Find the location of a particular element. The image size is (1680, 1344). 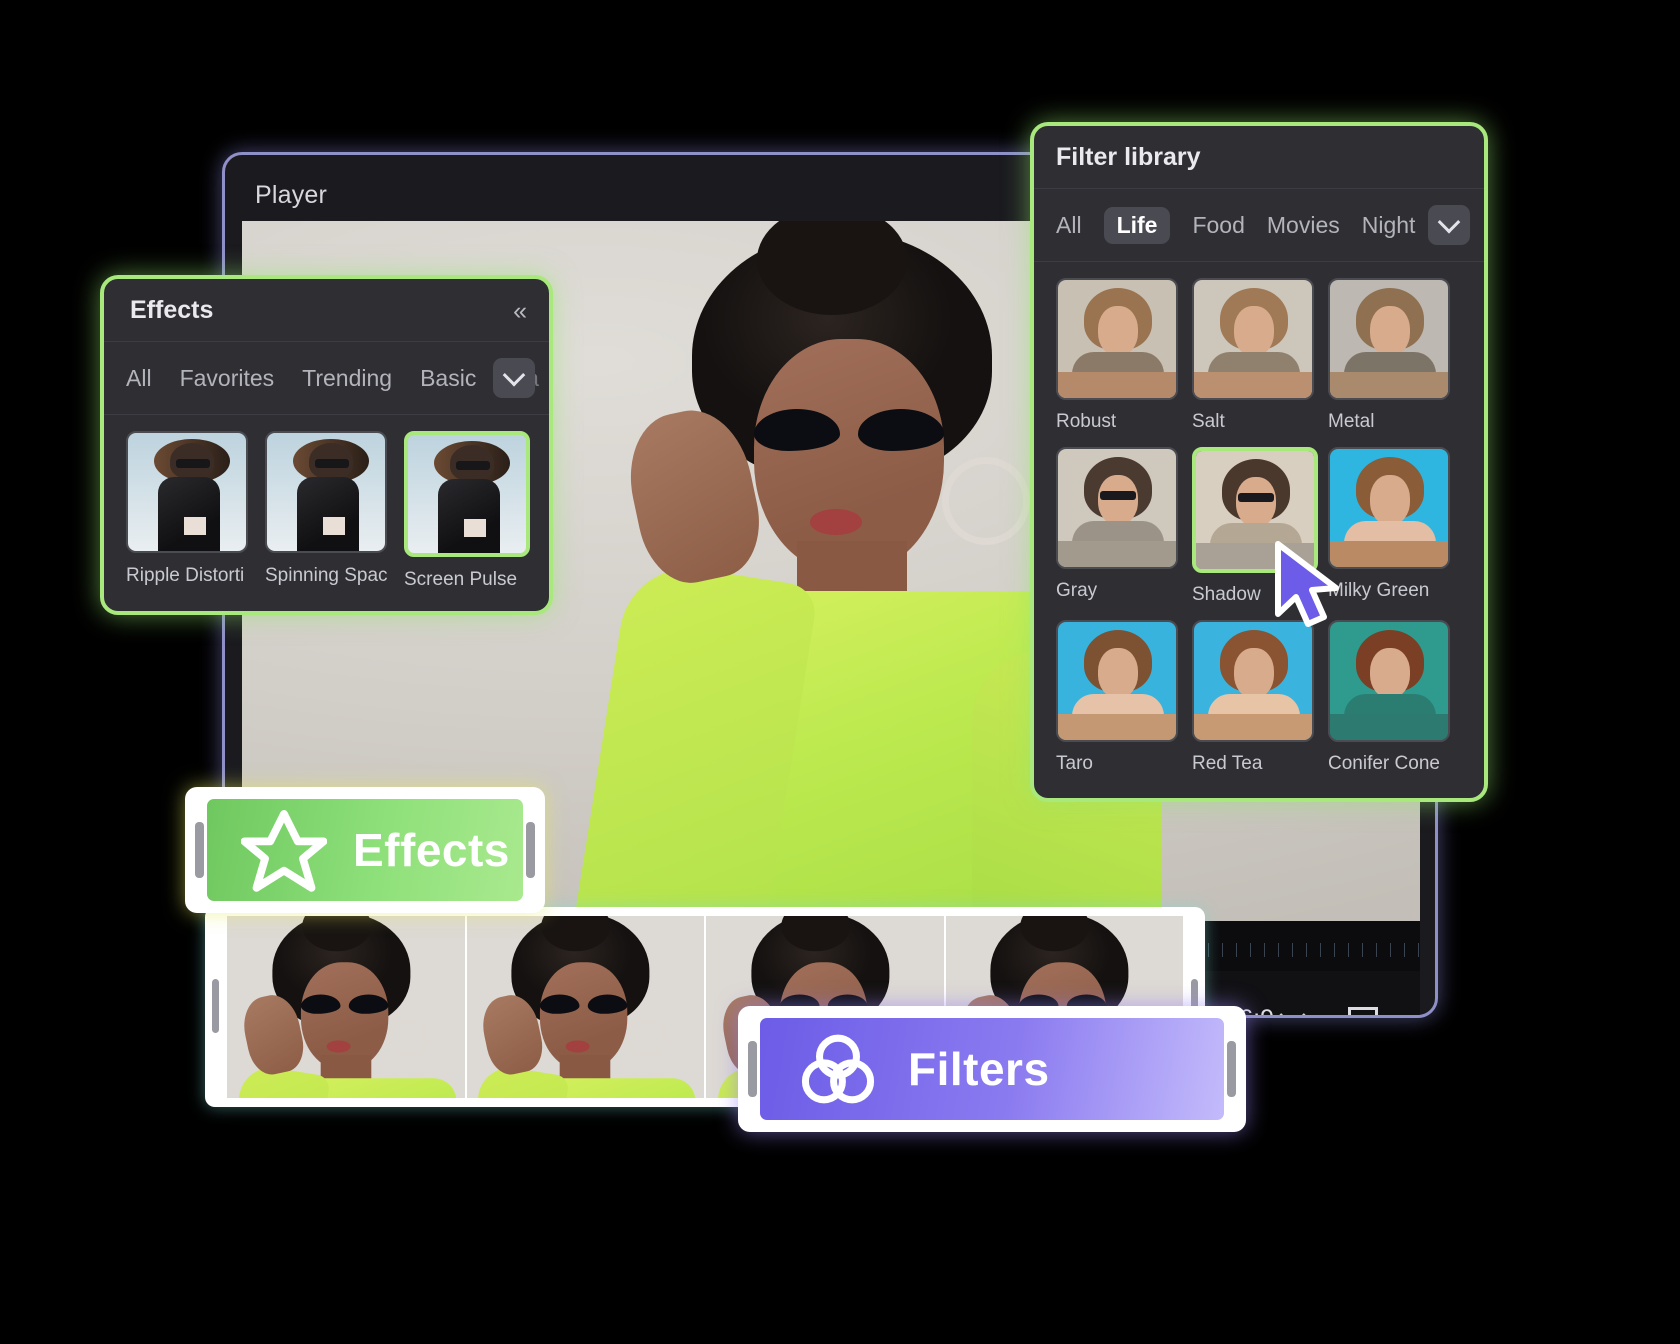

tab-filter-life: Life is located at coordinates (1137, 225).